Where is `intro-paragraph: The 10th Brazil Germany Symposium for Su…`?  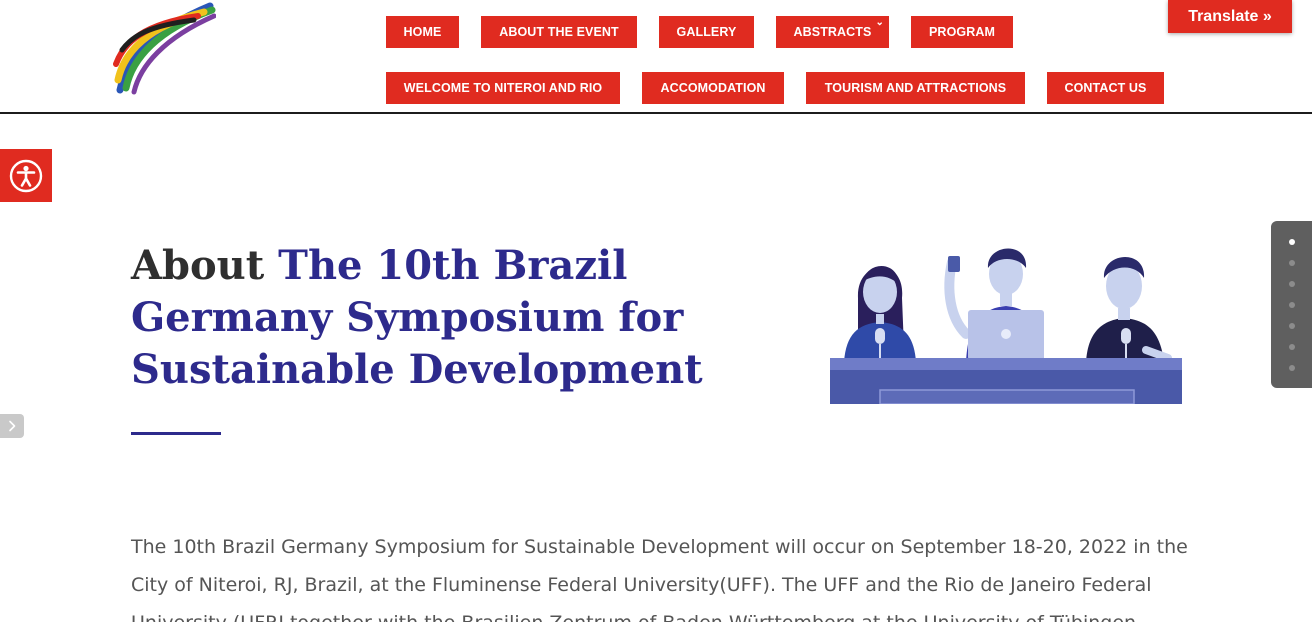 intro-paragraph: The 10th Brazil Germany Symposium for Su… is located at coordinates (659, 579).